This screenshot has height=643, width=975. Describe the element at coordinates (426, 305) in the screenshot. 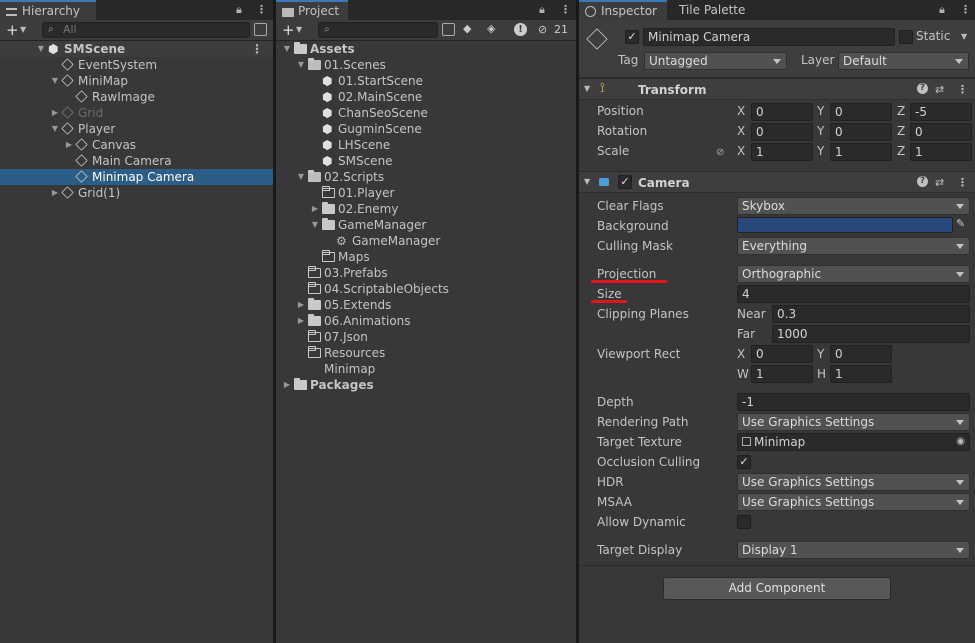

I see `tree-item: ▶ 05.Extends` at that location.